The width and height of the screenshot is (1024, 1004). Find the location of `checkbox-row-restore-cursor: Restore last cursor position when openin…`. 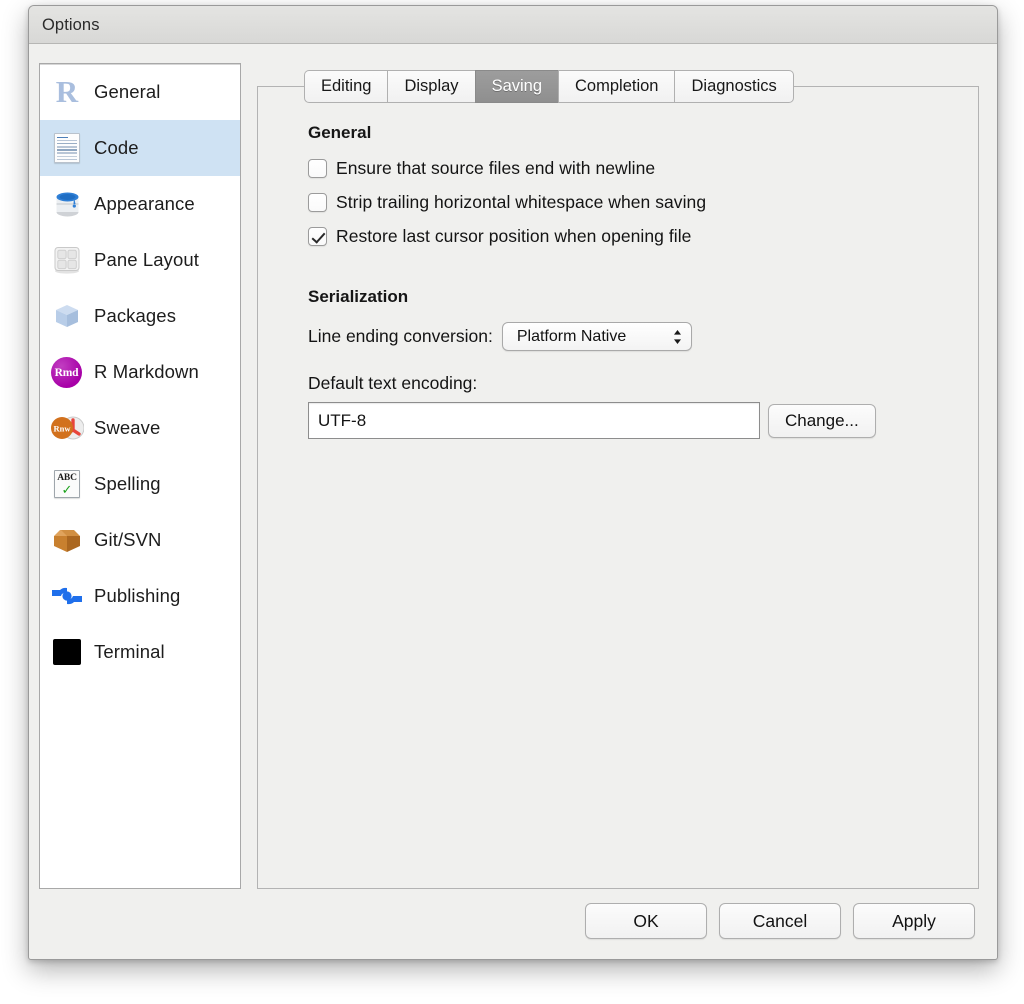

checkbox-row-restore-cursor: Restore last cursor position when openin… is located at coordinates (630, 236).